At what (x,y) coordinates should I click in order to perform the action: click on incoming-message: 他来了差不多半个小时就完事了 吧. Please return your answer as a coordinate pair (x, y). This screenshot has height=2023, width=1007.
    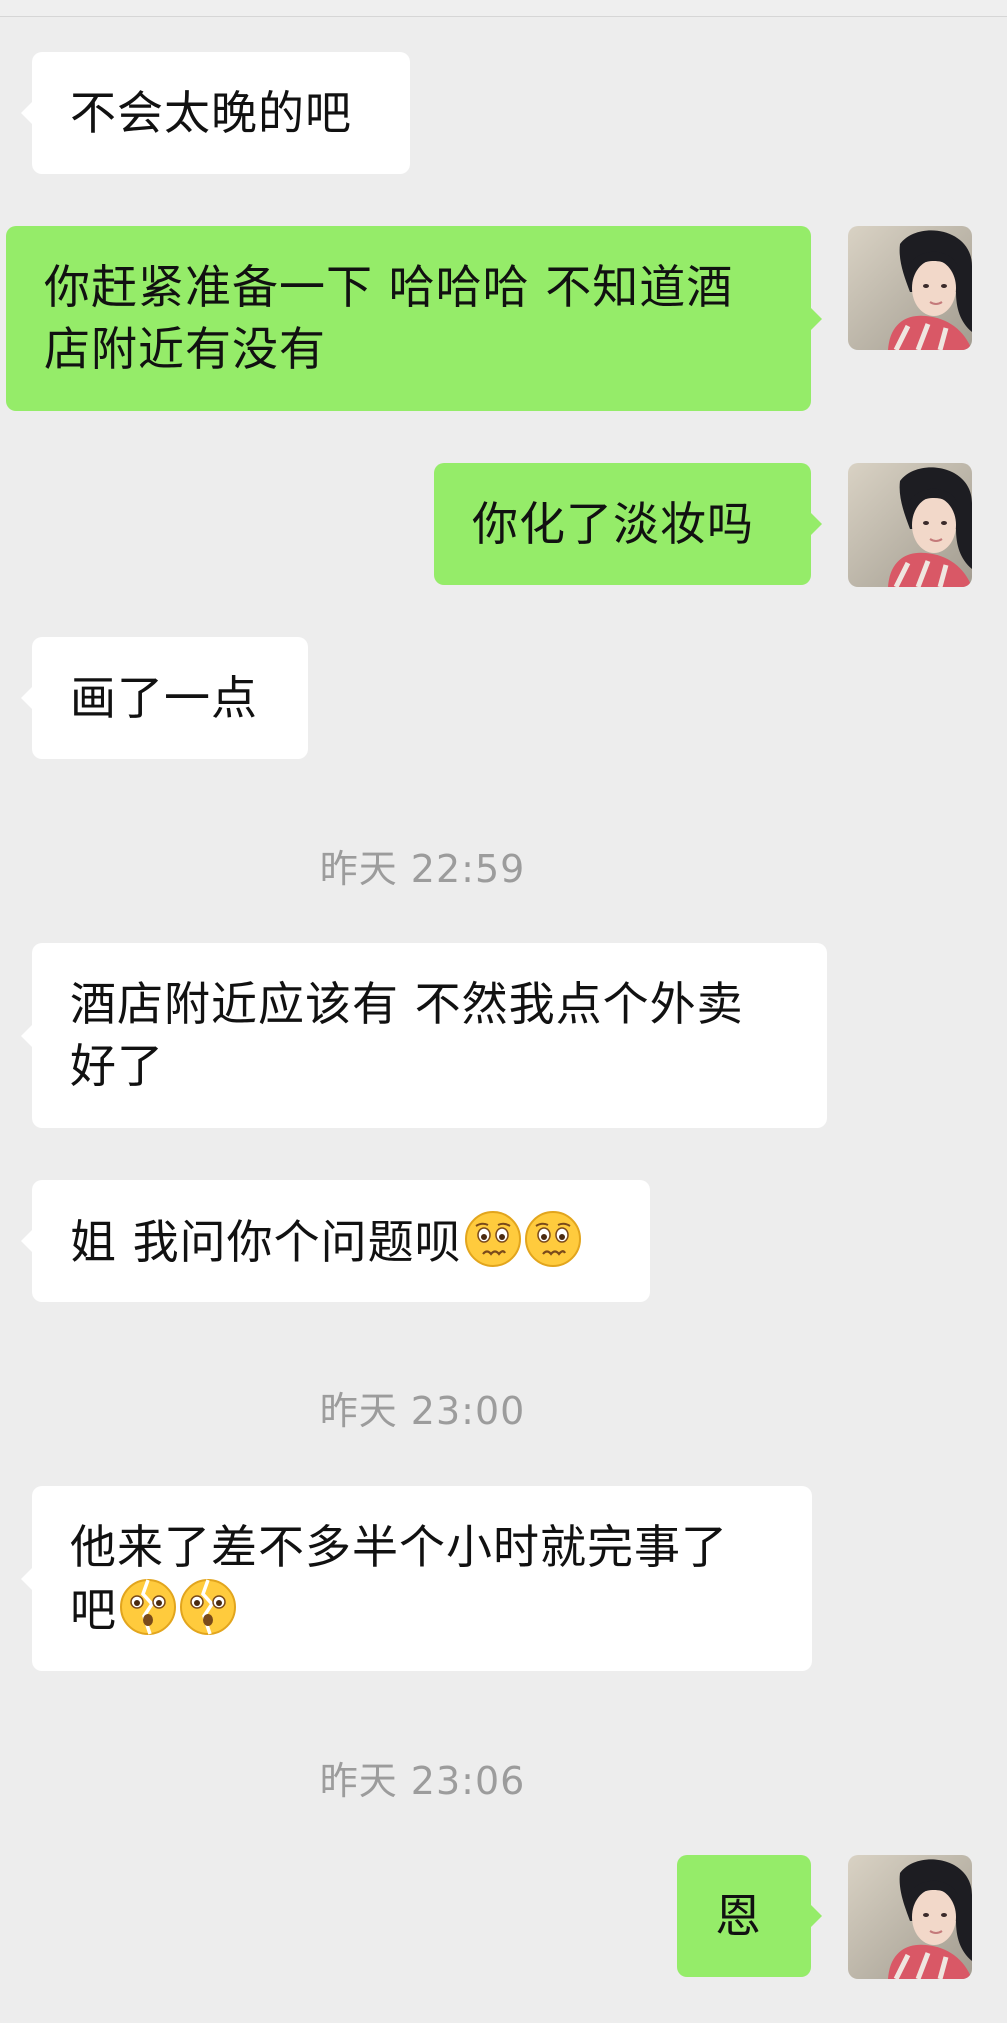
    Looking at the image, I should click on (416, 1578).